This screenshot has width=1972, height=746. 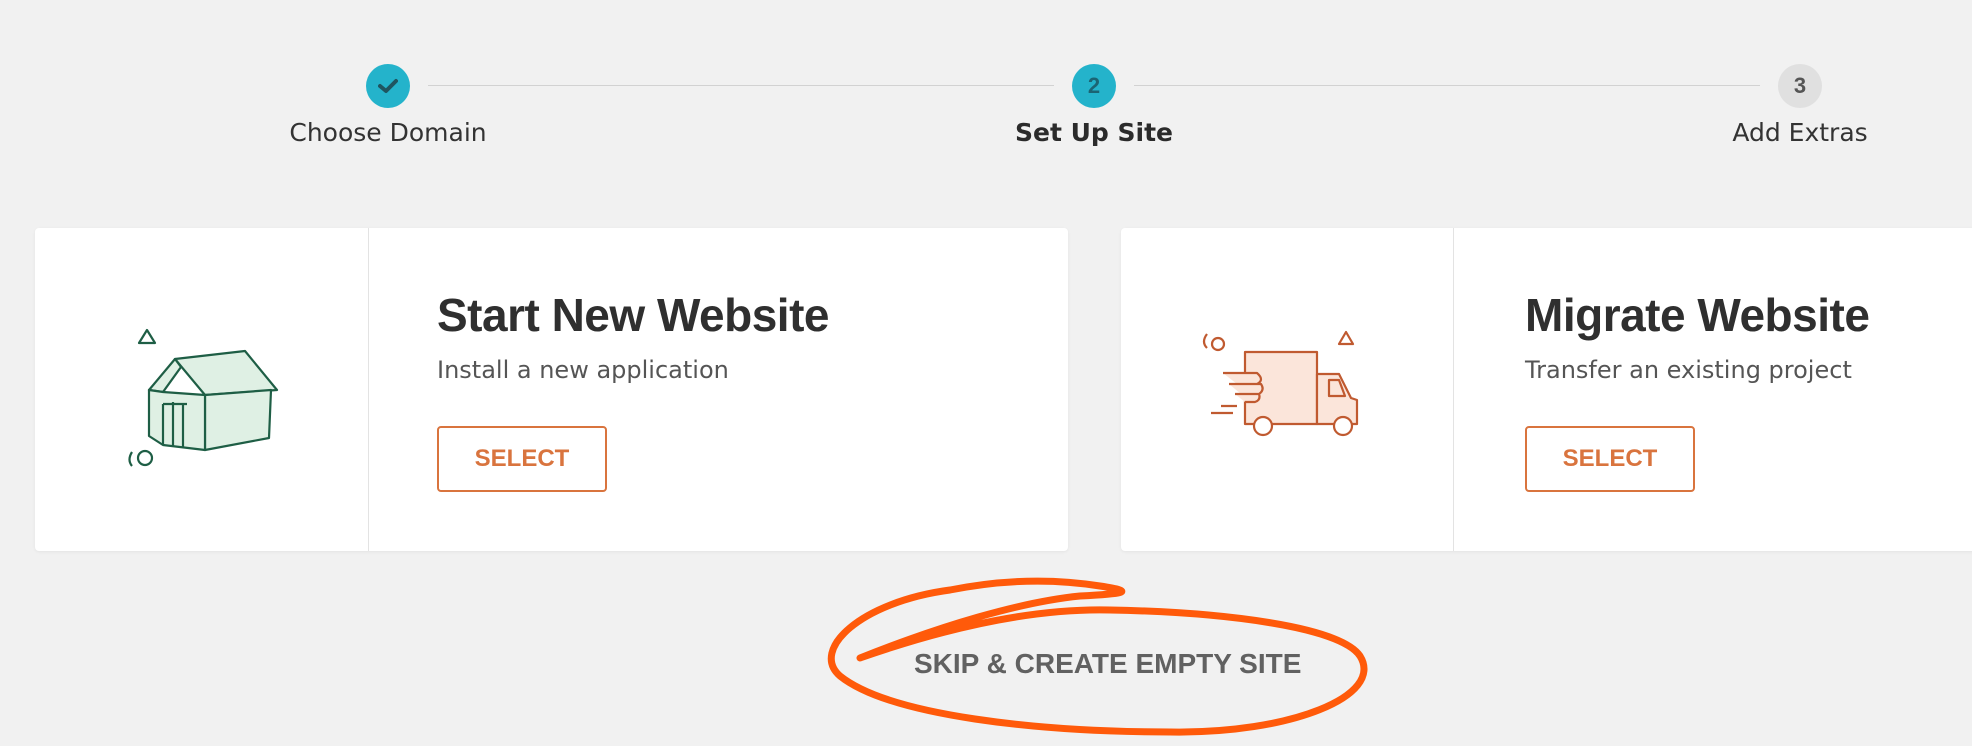 What do you see at coordinates (220, 401) in the screenshot?
I see `house-box-illustration` at bounding box center [220, 401].